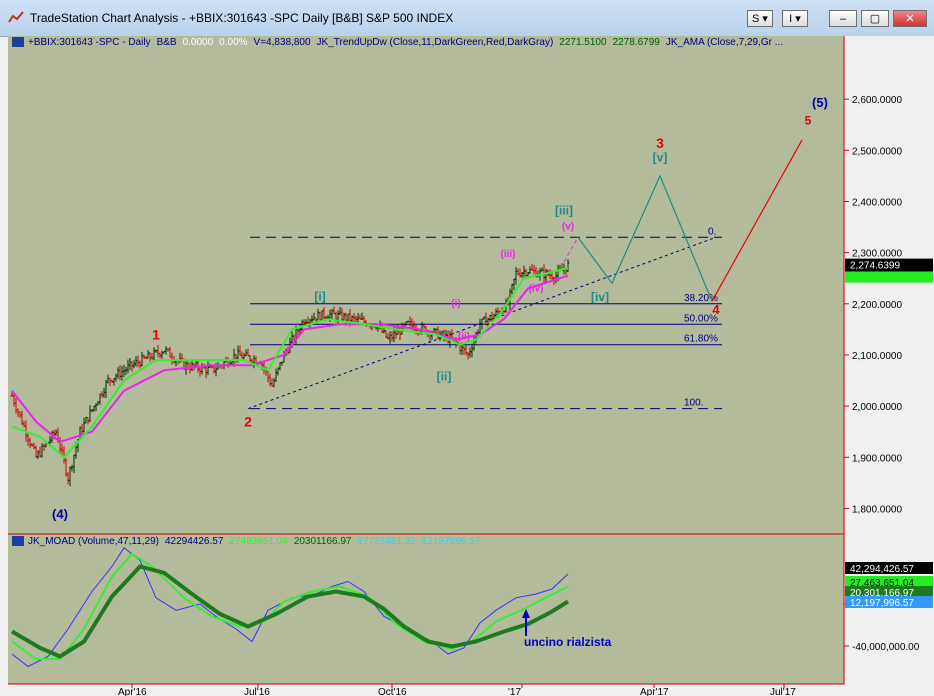 The image size is (934, 696). What do you see at coordinates (760, 18) in the screenshot?
I see `s-menu-button: S ▾` at bounding box center [760, 18].